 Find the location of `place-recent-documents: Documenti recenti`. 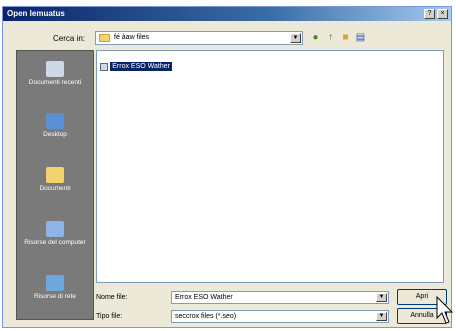

place-recent-documents: Documenti recenti is located at coordinates (55, 73).